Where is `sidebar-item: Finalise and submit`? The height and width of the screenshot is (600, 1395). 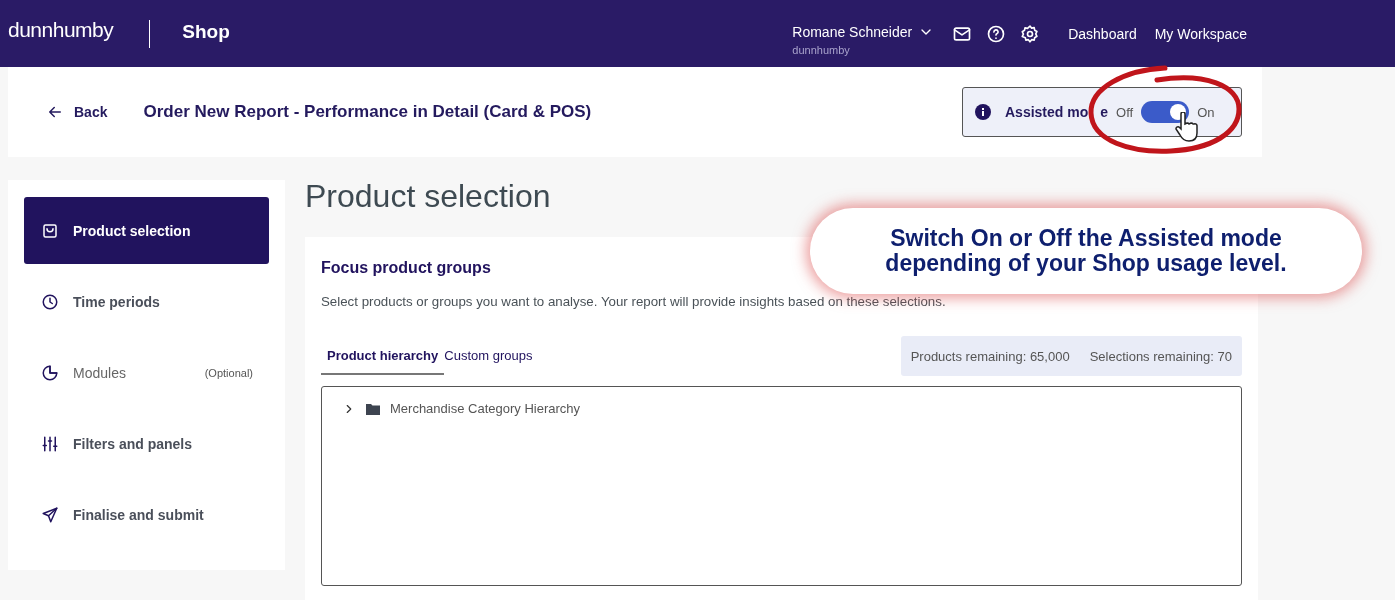
sidebar-item: Finalise and submit is located at coordinates (146, 514).